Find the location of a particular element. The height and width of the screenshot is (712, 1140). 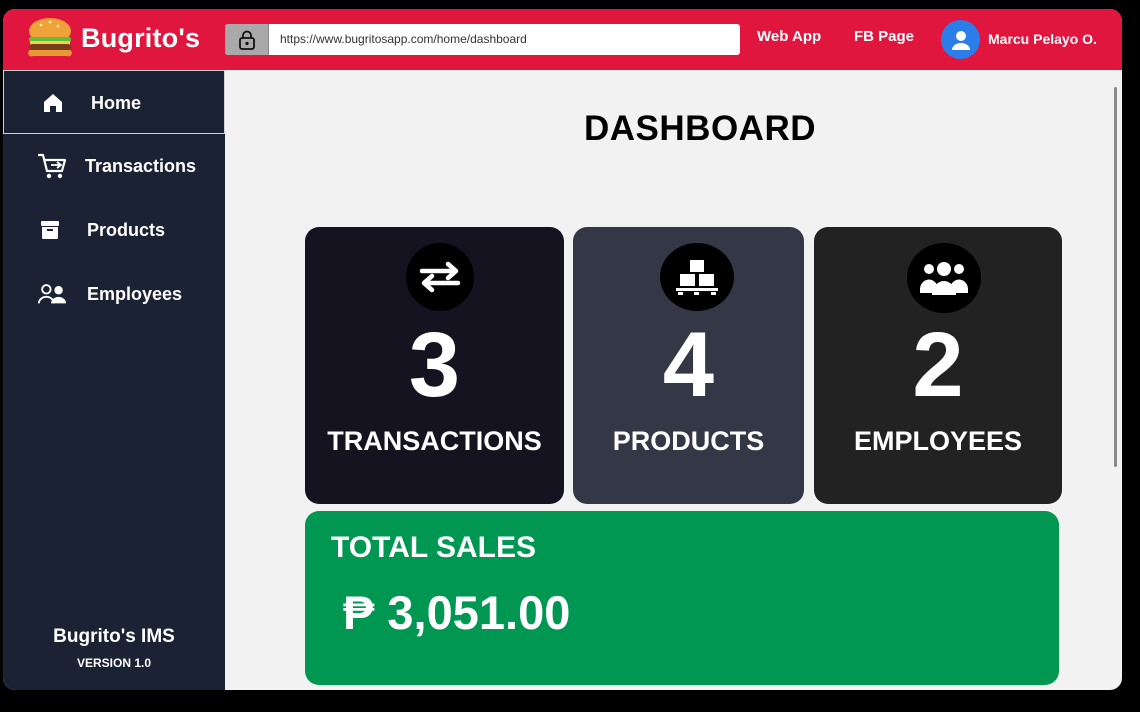

employees-card: 2 EMPLOYEES is located at coordinates (938, 365).